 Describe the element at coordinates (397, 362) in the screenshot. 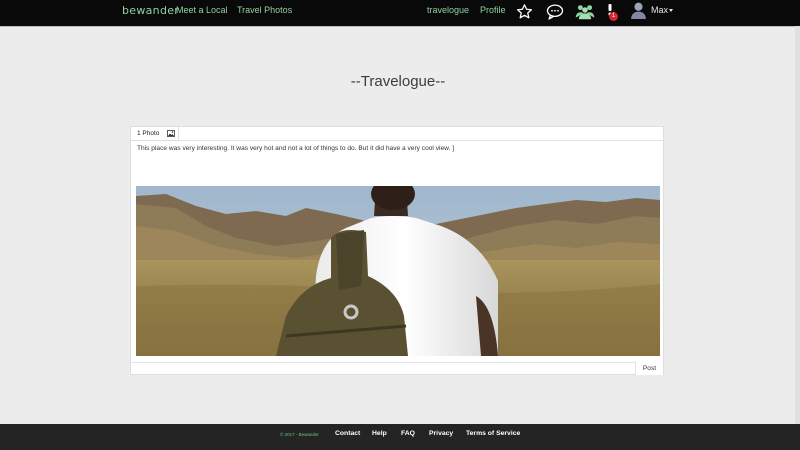

I see `card-divider` at that location.